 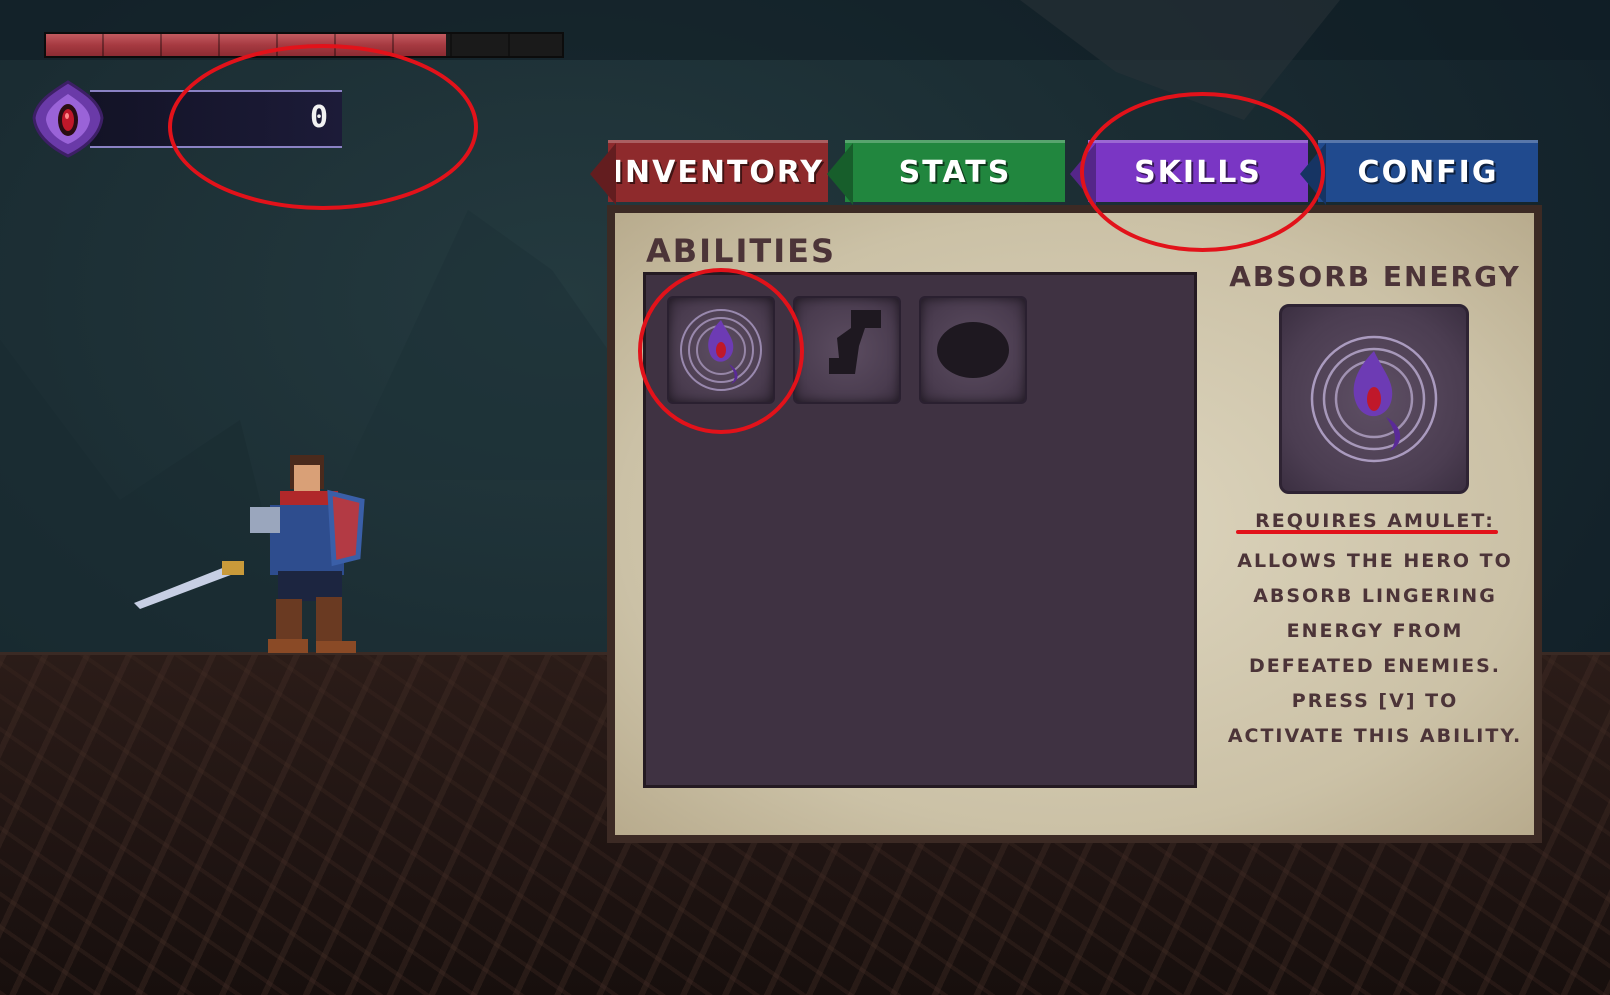 What do you see at coordinates (1428, 171) in the screenshot?
I see `tab-config: CONFIG` at bounding box center [1428, 171].